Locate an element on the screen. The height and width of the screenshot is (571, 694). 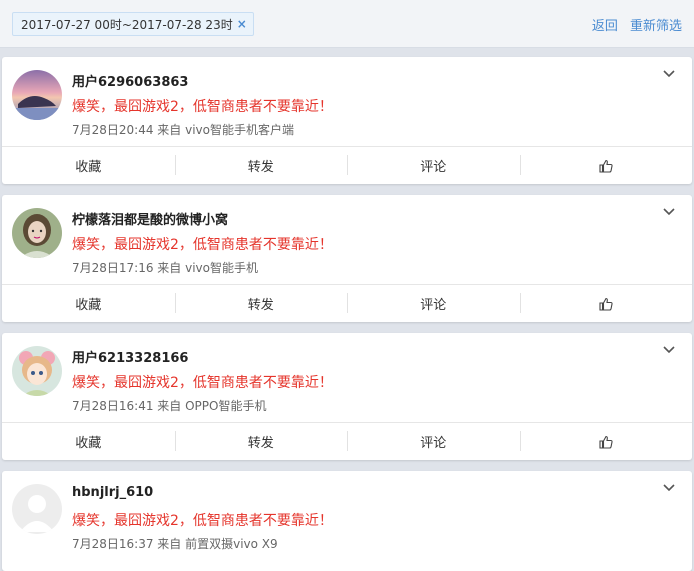
post-meta: 7月28日17:16 来自 vivo智能手机 is located at coordinates (165, 268).